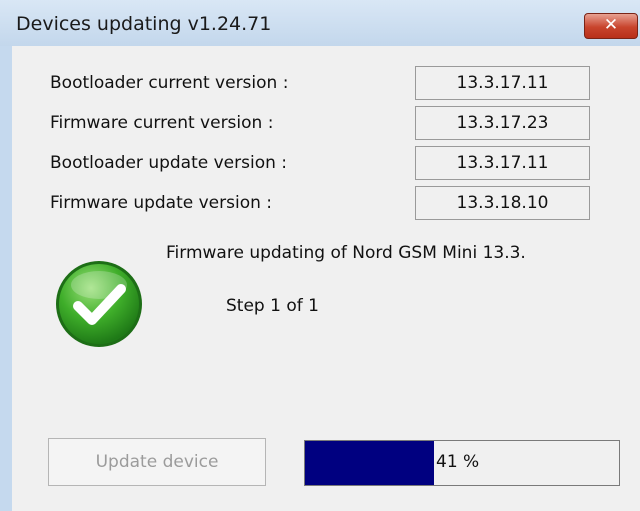  I want to click on firmware-update-value: 13.3.18.10, so click(502, 203).